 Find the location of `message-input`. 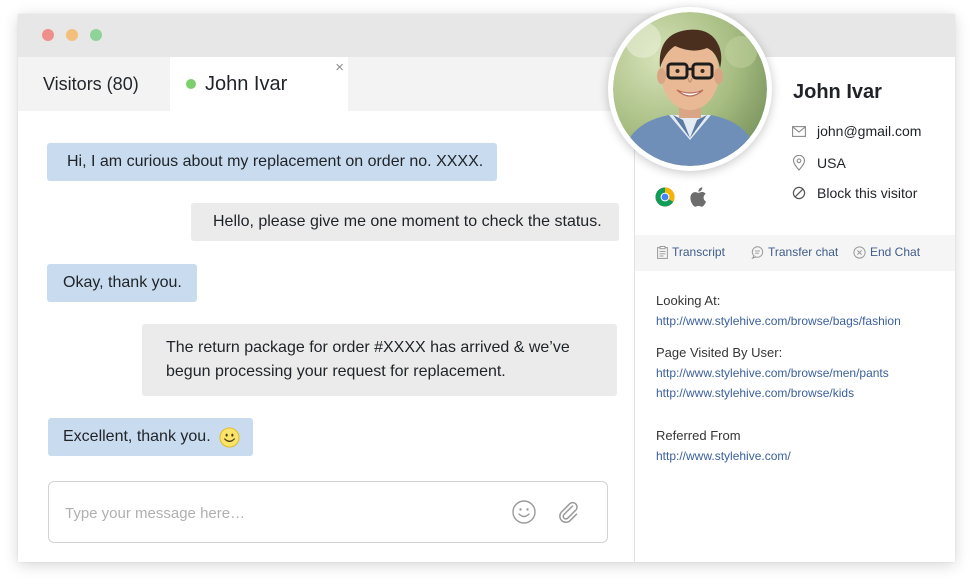

message-input is located at coordinates (280, 513).